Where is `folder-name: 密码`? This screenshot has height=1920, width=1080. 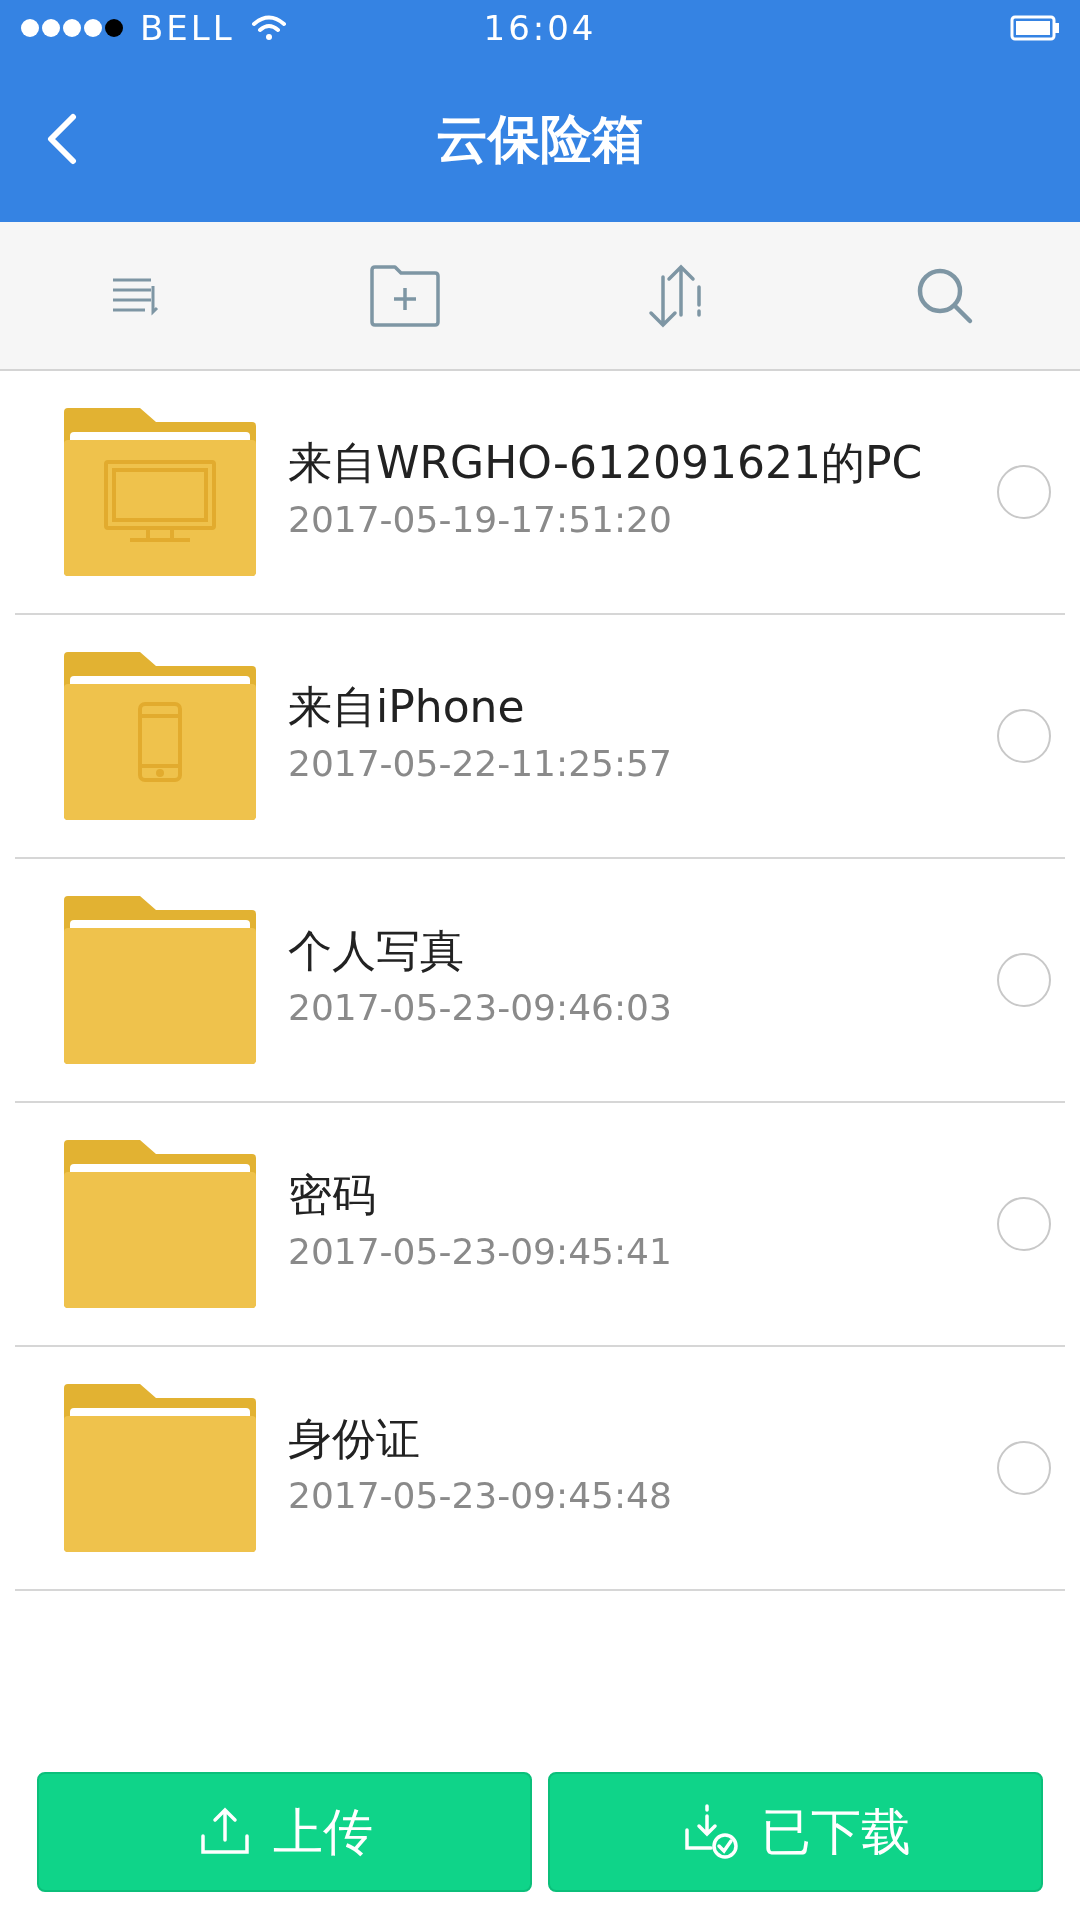
folder-name: 密码 is located at coordinates (332, 1195).